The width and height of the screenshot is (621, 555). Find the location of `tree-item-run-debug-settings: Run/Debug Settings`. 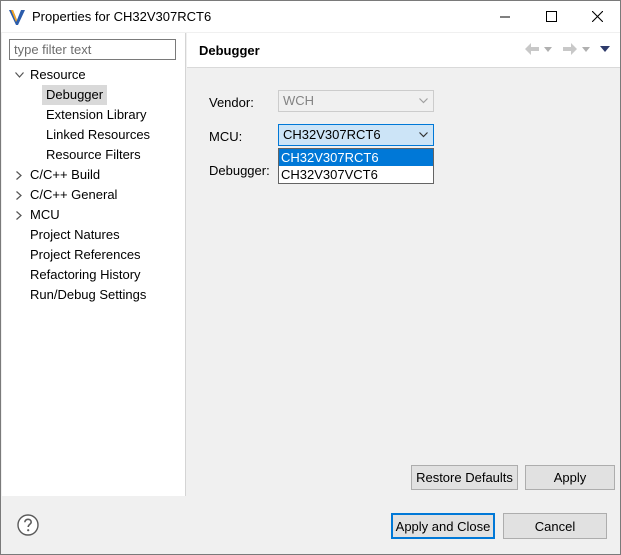

tree-item-run-debug-settings: Run/Debug Settings is located at coordinates (88, 295).